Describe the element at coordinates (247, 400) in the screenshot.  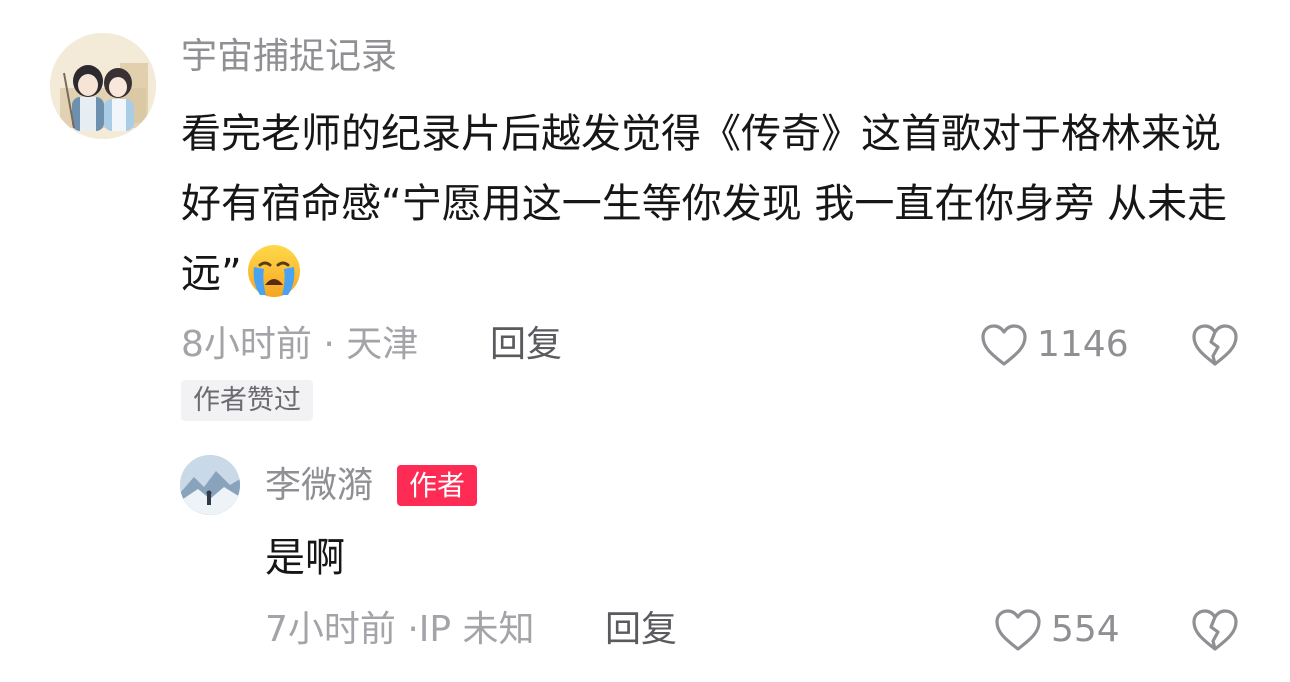
I see `author-liked-badge: 作者赞过` at that location.